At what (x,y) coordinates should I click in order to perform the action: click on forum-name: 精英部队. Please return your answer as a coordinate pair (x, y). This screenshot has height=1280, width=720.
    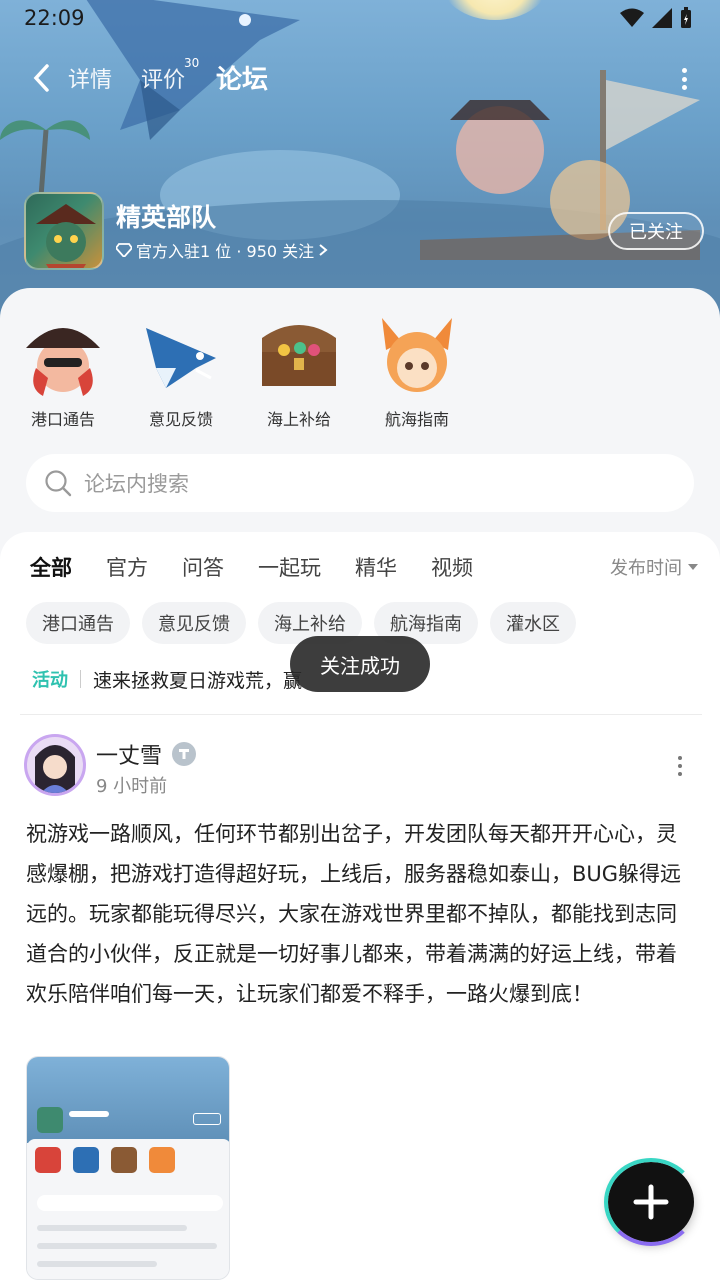
    Looking at the image, I should click on (166, 217).